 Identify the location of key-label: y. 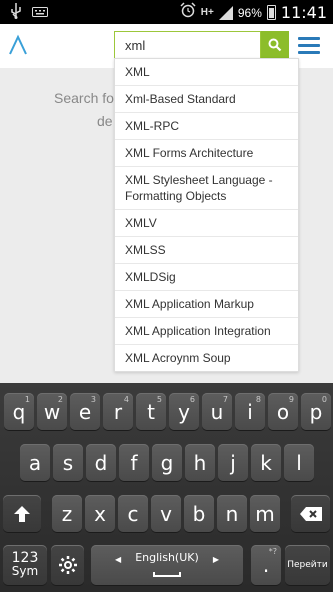
(184, 411).